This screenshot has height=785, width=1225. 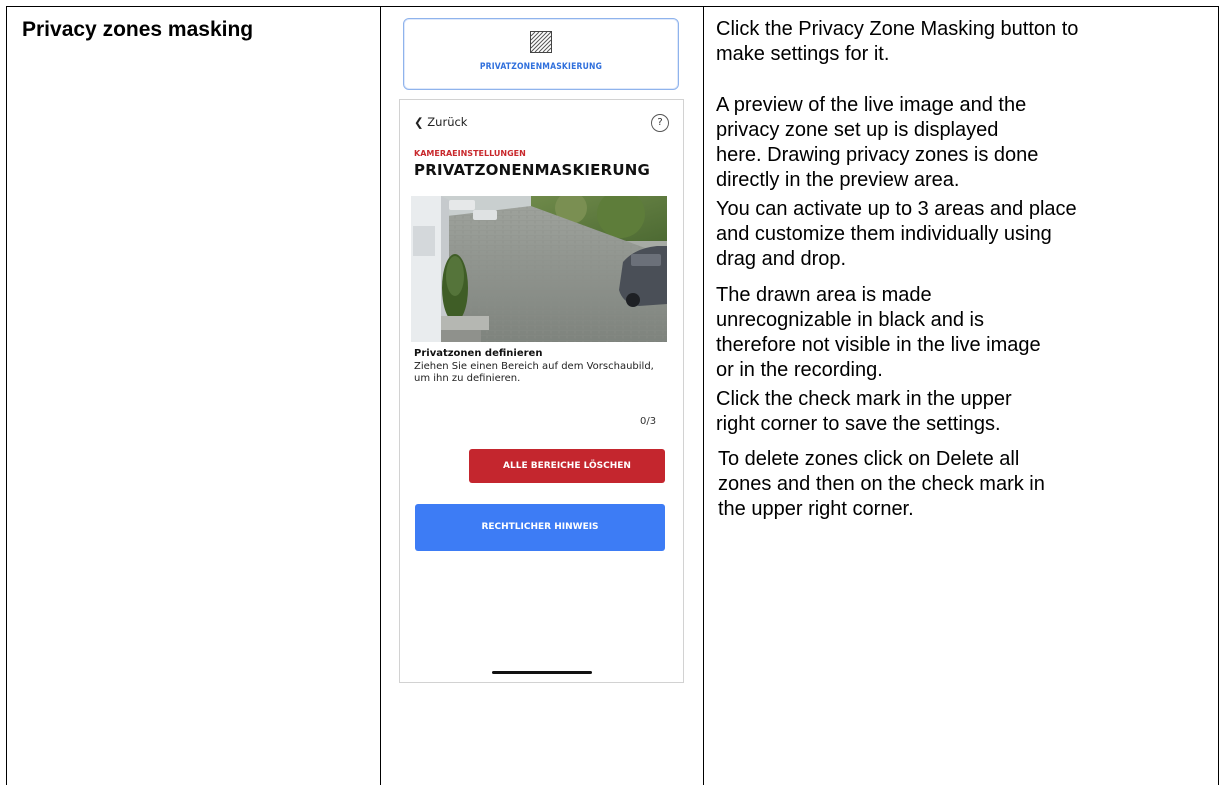 I want to click on table-right-border, so click(x=1218, y=395).